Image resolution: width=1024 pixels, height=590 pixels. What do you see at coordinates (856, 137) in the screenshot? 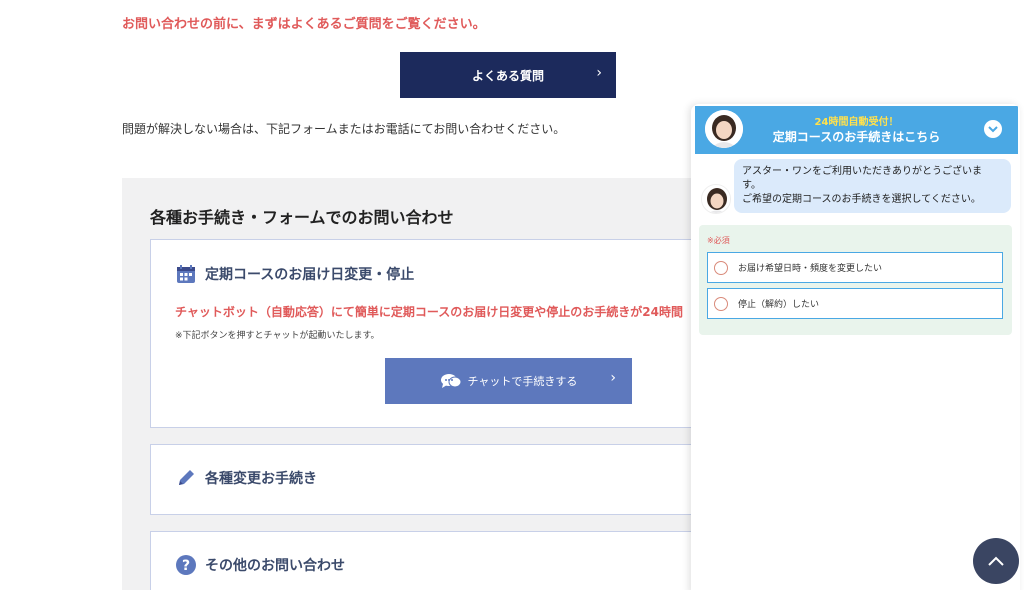
I see `chat-widget-title: 定期コースのお手続きはこちら` at bounding box center [856, 137].